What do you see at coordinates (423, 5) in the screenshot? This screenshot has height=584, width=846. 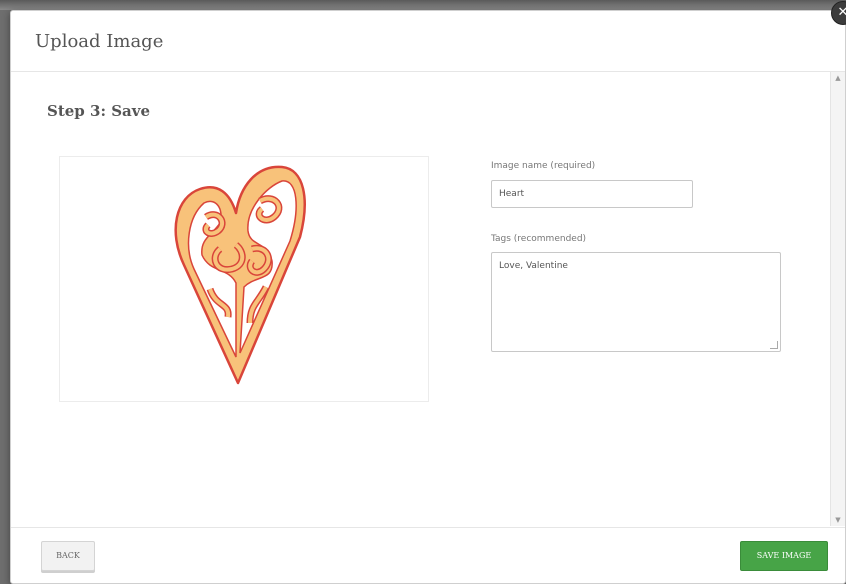 I see `backdrop` at bounding box center [423, 5].